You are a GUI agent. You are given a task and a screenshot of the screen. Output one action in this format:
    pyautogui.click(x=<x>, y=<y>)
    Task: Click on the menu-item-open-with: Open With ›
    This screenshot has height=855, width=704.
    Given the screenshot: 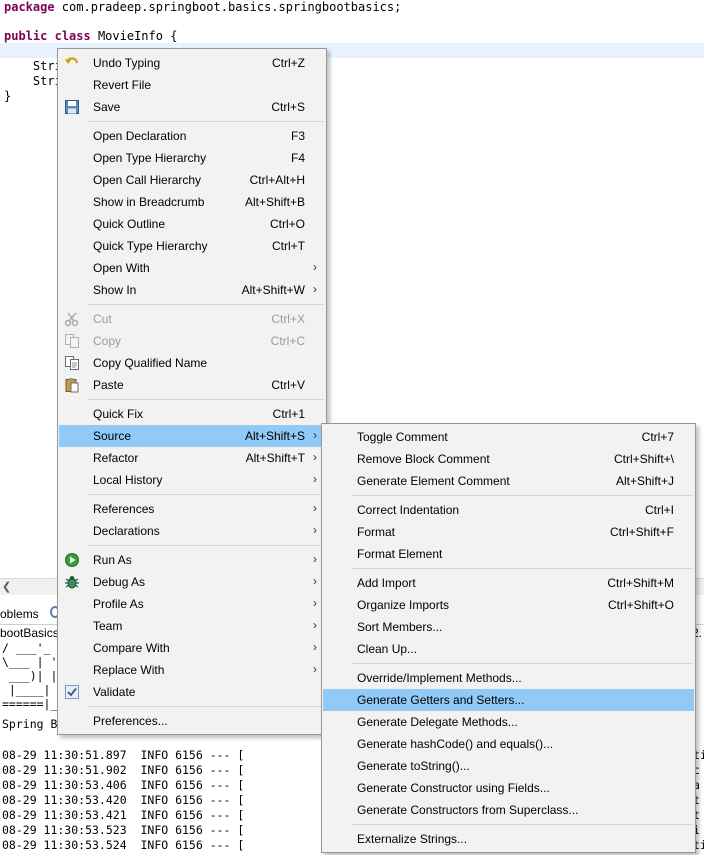 What is the action you would take?
    pyautogui.click(x=192, y=268)
    